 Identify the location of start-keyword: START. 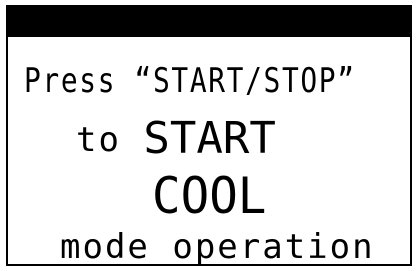
(209, 138).